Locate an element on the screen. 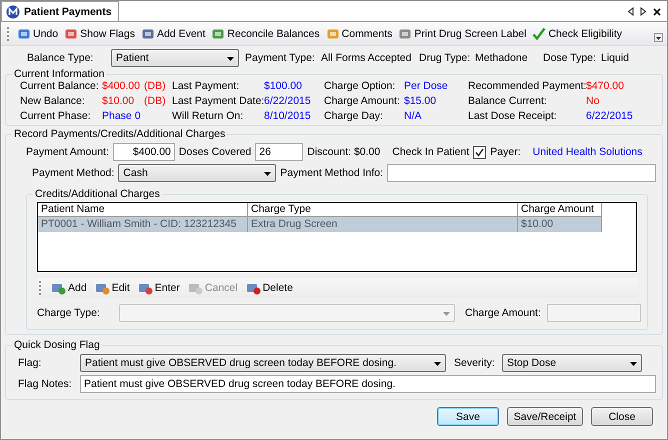 The width and height of the screenshot is (668, 440). field-label: Severity: is located at coordinates (475, 363).